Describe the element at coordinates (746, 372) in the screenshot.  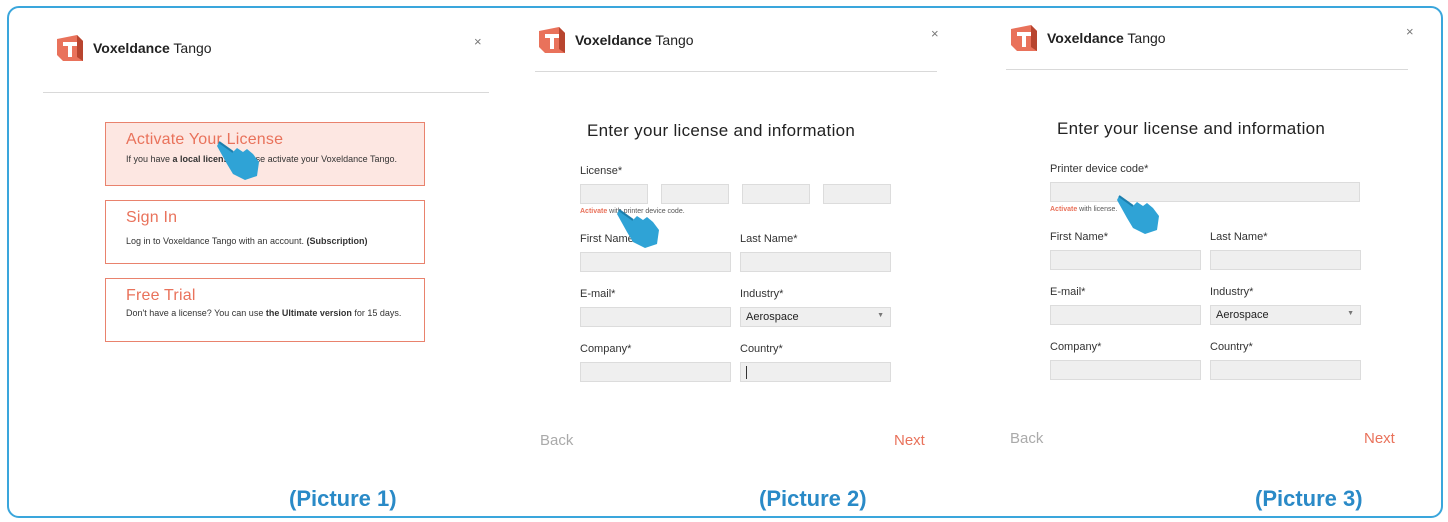
I see `text-cursor` at that location.